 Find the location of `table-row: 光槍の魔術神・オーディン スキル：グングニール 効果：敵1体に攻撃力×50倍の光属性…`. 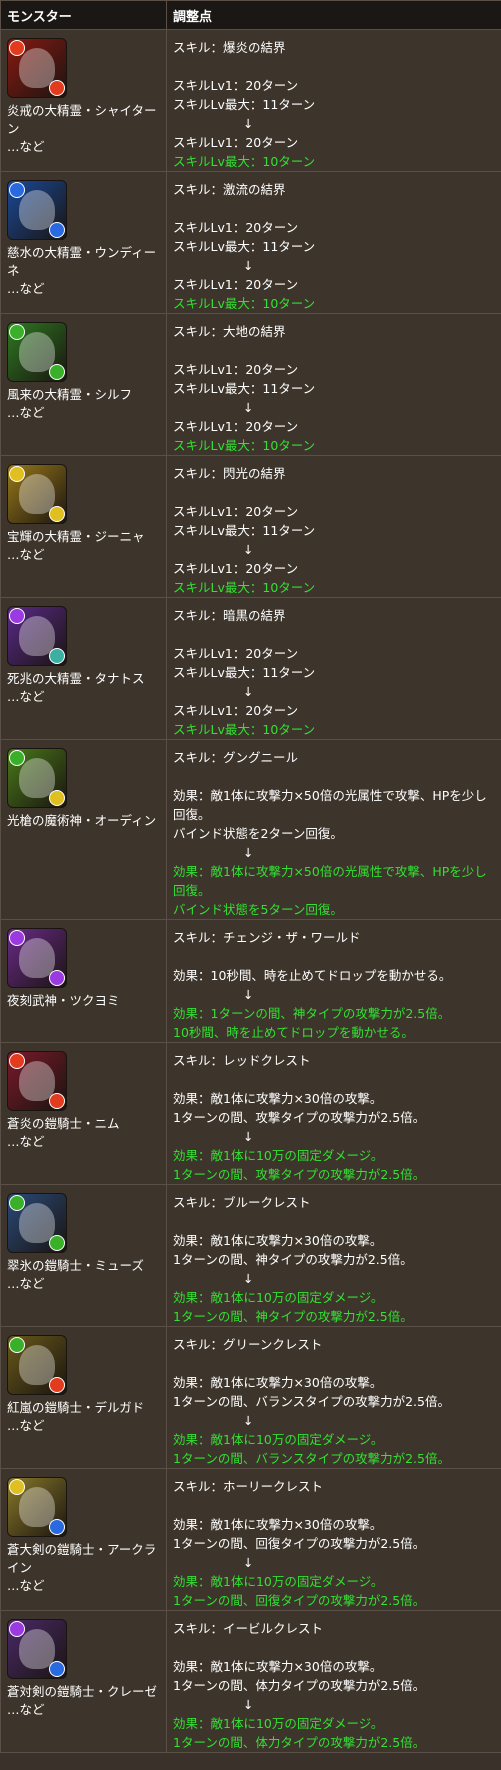

table-row: 光槍の魔術神・オーディン スキル：グングニール 効果：敵1体に攻撃力×50倍の光属性… is located at coordinates (250, 829).